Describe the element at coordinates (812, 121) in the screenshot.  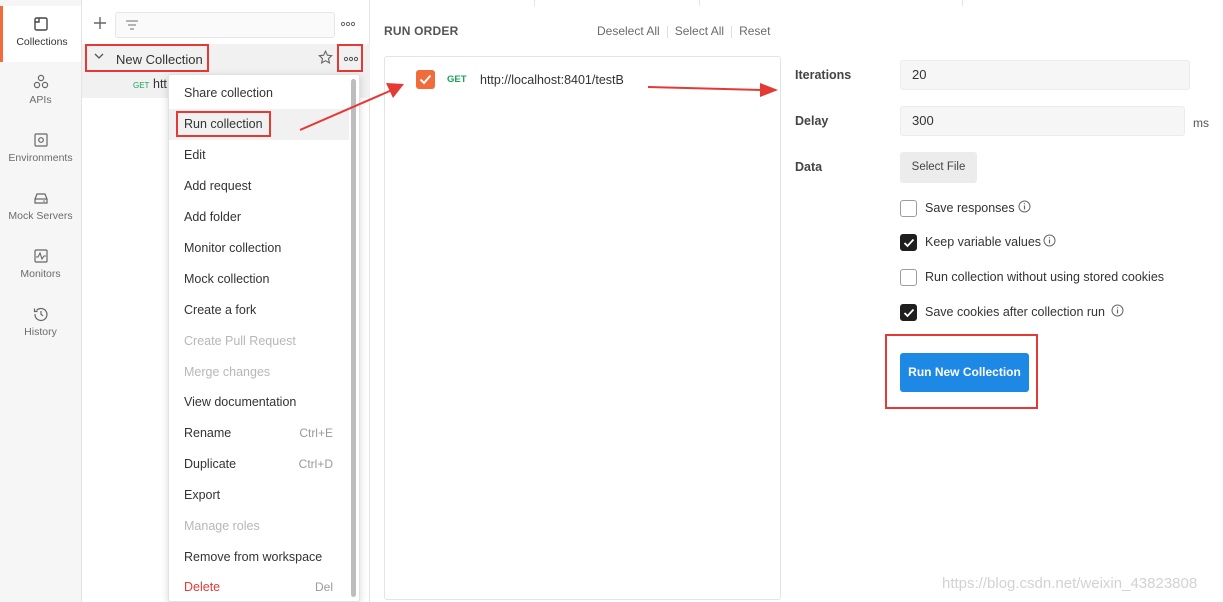
I see `delay-label: Delay` at that location.